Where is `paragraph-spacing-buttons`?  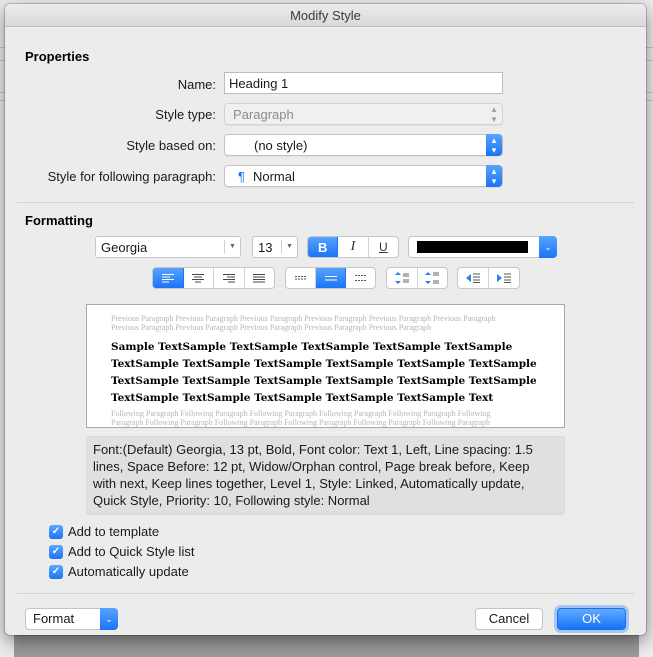
paragraph-spacing-buttons is located at coordinates (417, 278).